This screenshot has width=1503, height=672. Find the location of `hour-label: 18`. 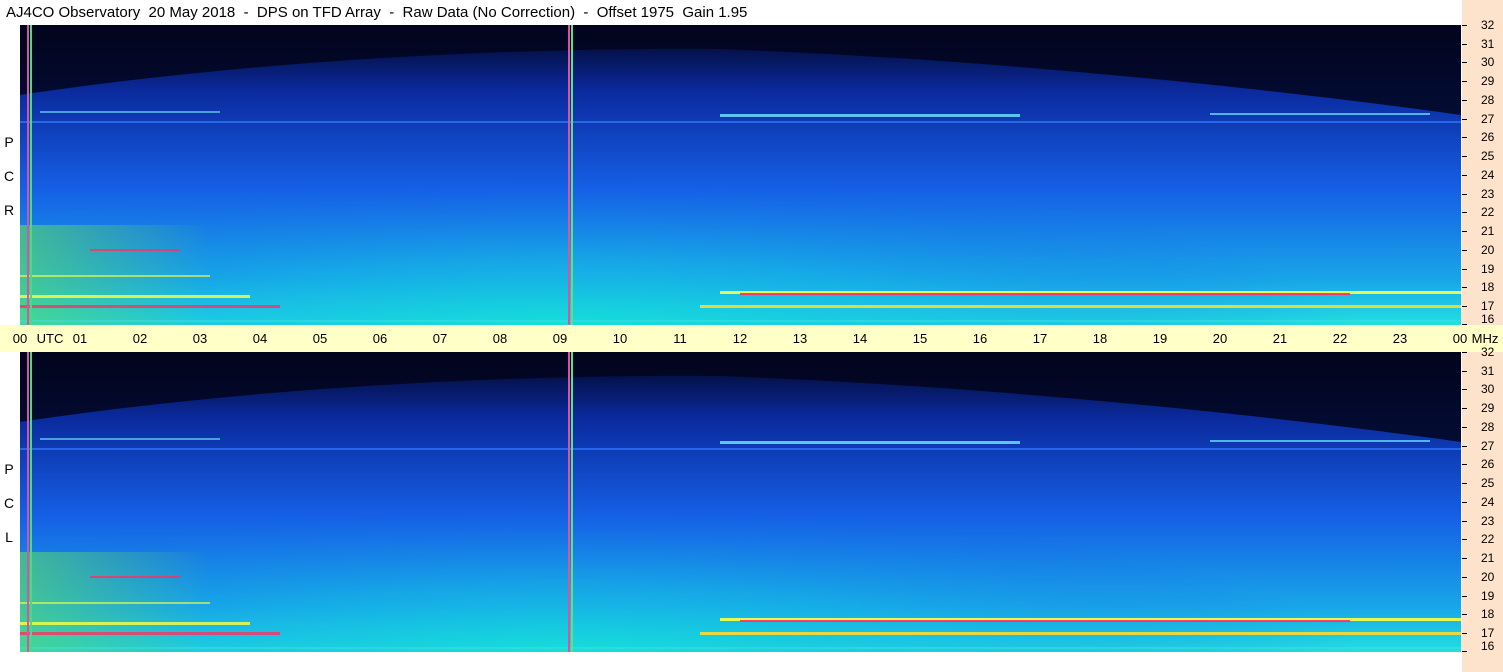

hour-label: 18 is located at coordinates (1100, 338).